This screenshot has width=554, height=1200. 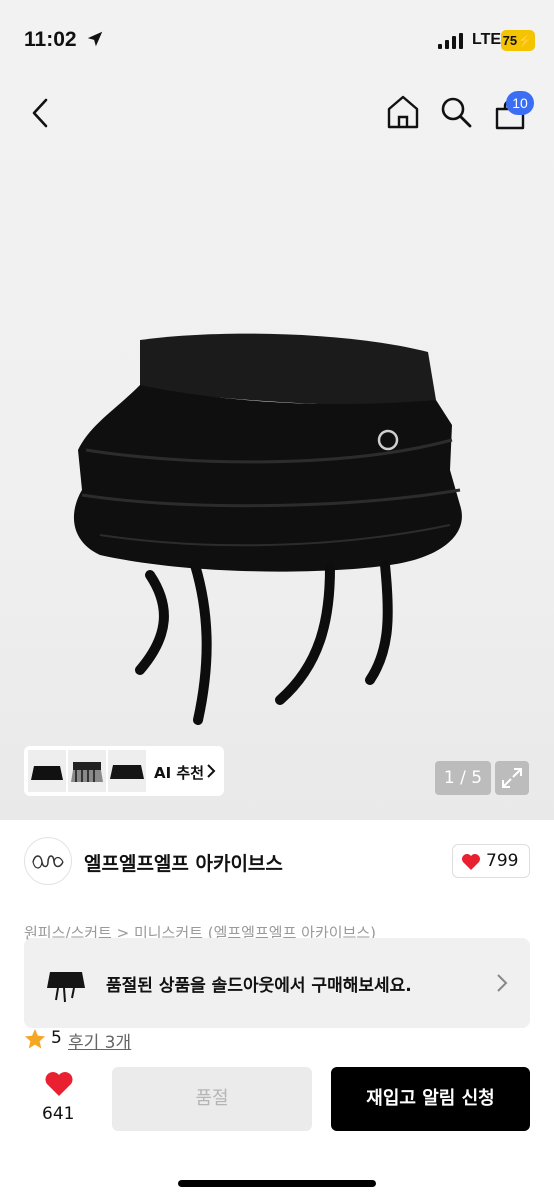 What do you see at coordinates (212, 1099) in the screenshot?
I see `soldout-button: 품절` at bounding box center [212, 1099].